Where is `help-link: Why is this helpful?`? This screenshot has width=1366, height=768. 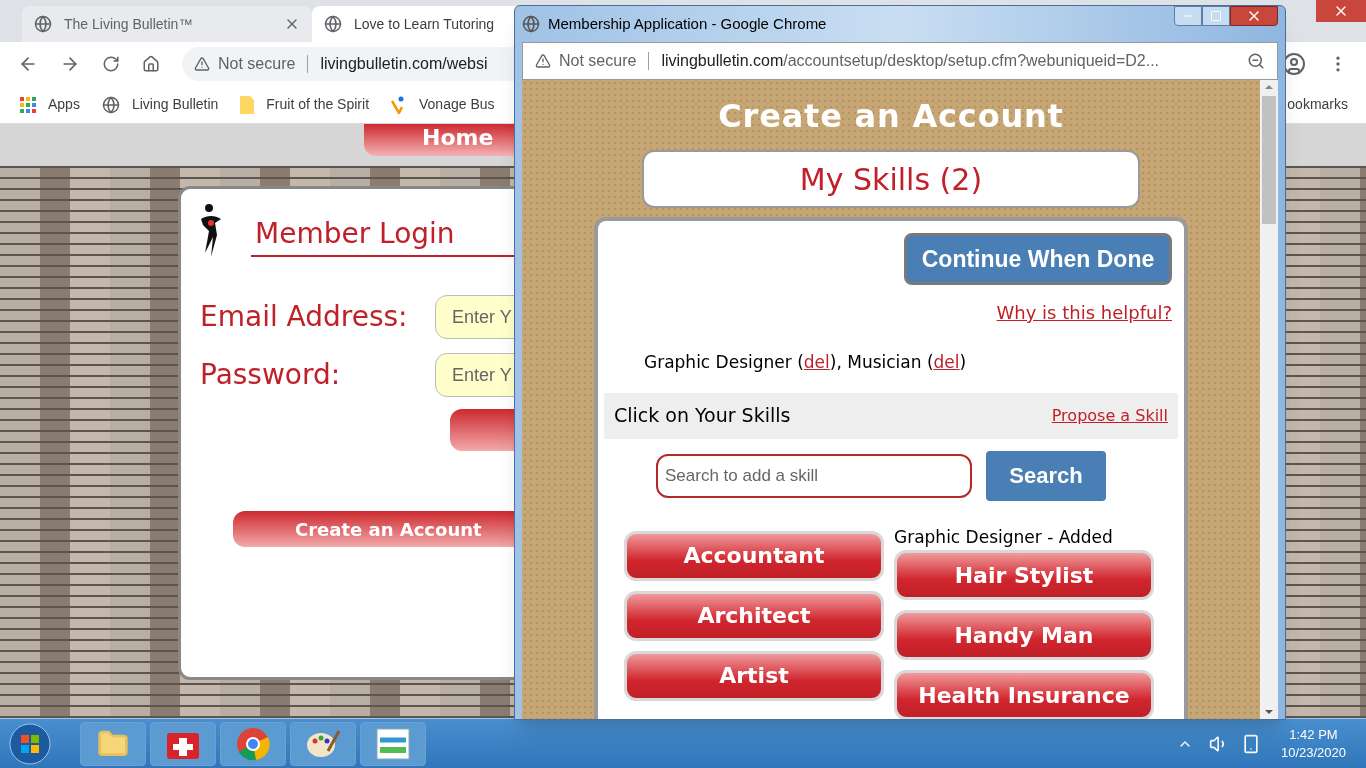
help-link: Why is this helpful? is located at coordinates (1084, 312).